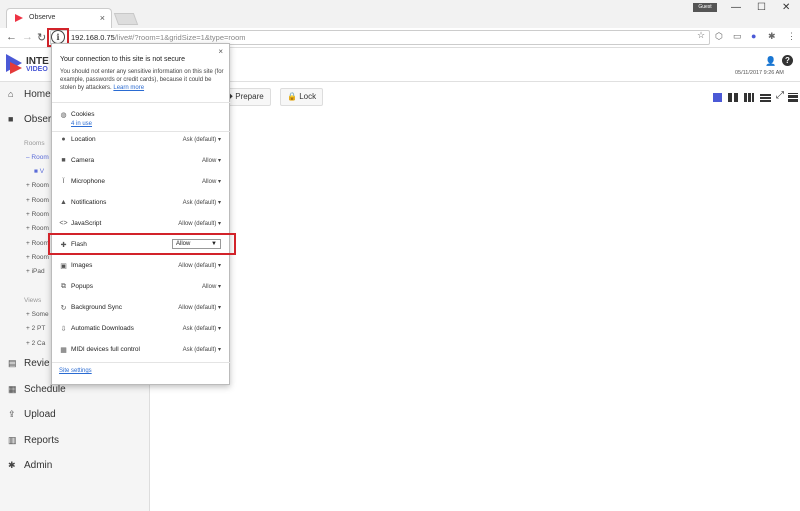 This screenshot has height=511, width=800. Describe the element at coordinates (770, 61) in the screenshot. I see `user-icon: 👤` at that location.